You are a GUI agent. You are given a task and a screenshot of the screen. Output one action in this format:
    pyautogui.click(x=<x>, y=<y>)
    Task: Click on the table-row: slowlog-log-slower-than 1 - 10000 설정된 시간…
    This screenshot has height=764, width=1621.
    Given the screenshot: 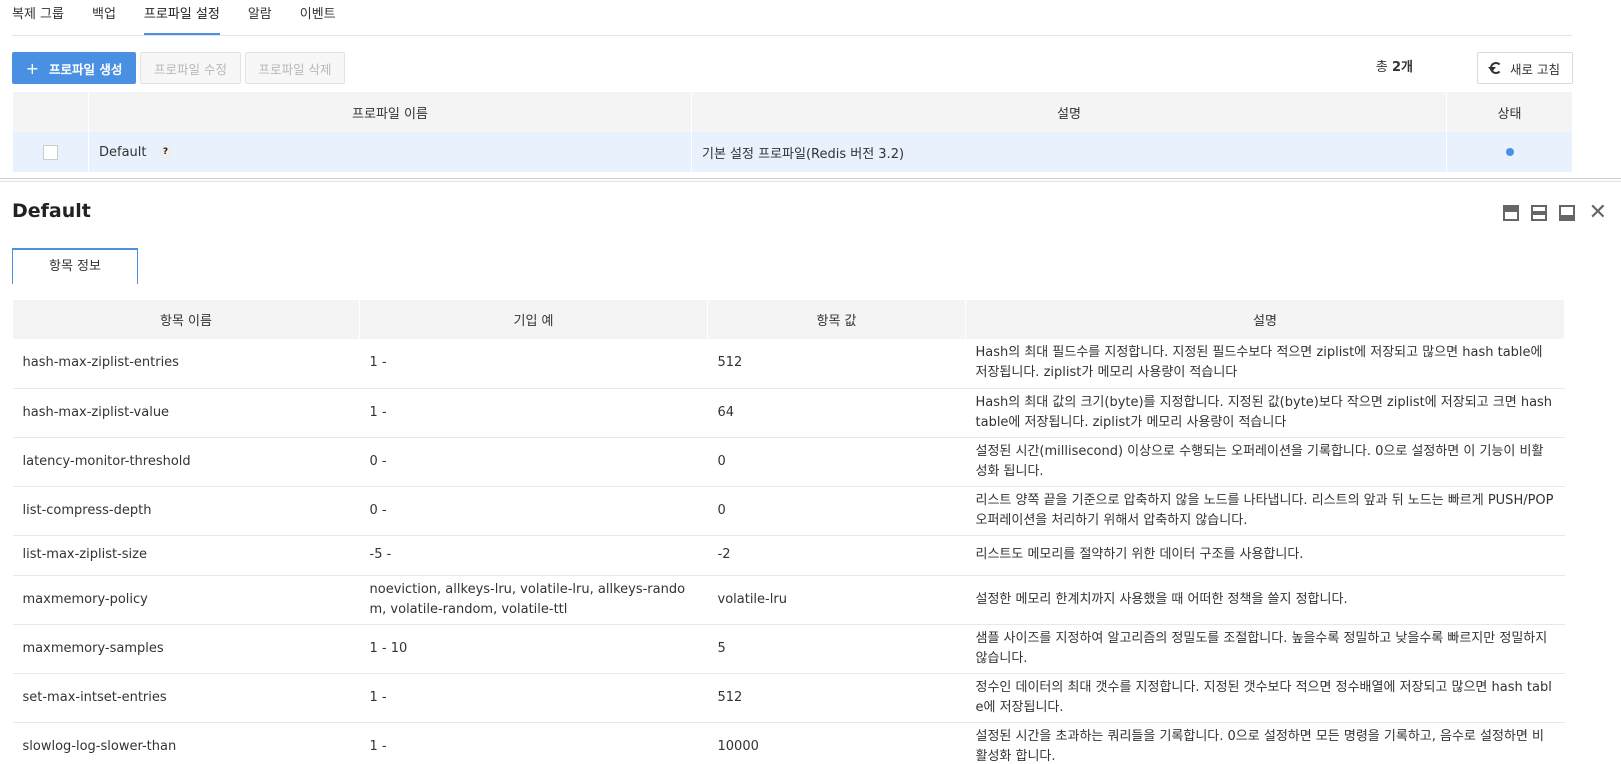 What is the action you would take?
    pyautogui.click(x=788, y=743)
    